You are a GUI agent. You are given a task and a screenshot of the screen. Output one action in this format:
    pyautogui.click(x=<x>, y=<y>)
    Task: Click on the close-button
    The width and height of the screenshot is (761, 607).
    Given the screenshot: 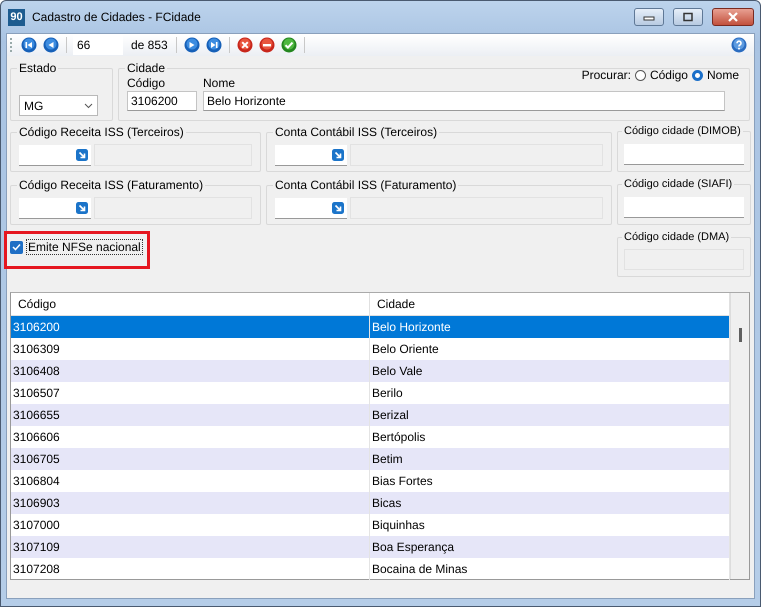 What is the action you would take?
    pyautogui.click(x=733, y=17)
    